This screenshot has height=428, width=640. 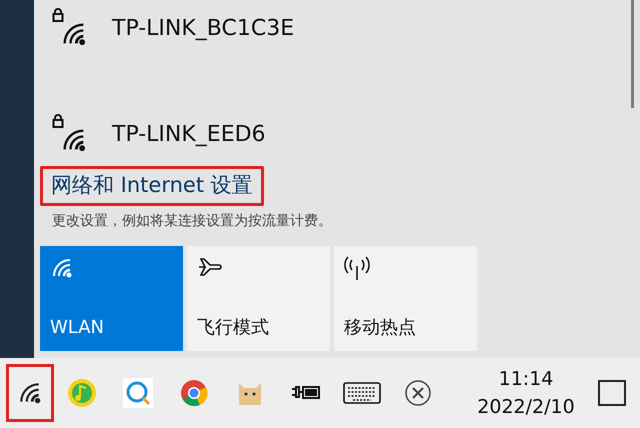 I want to click on settings-link: 网络和 Internet 设置, so click(x=152, y=186).